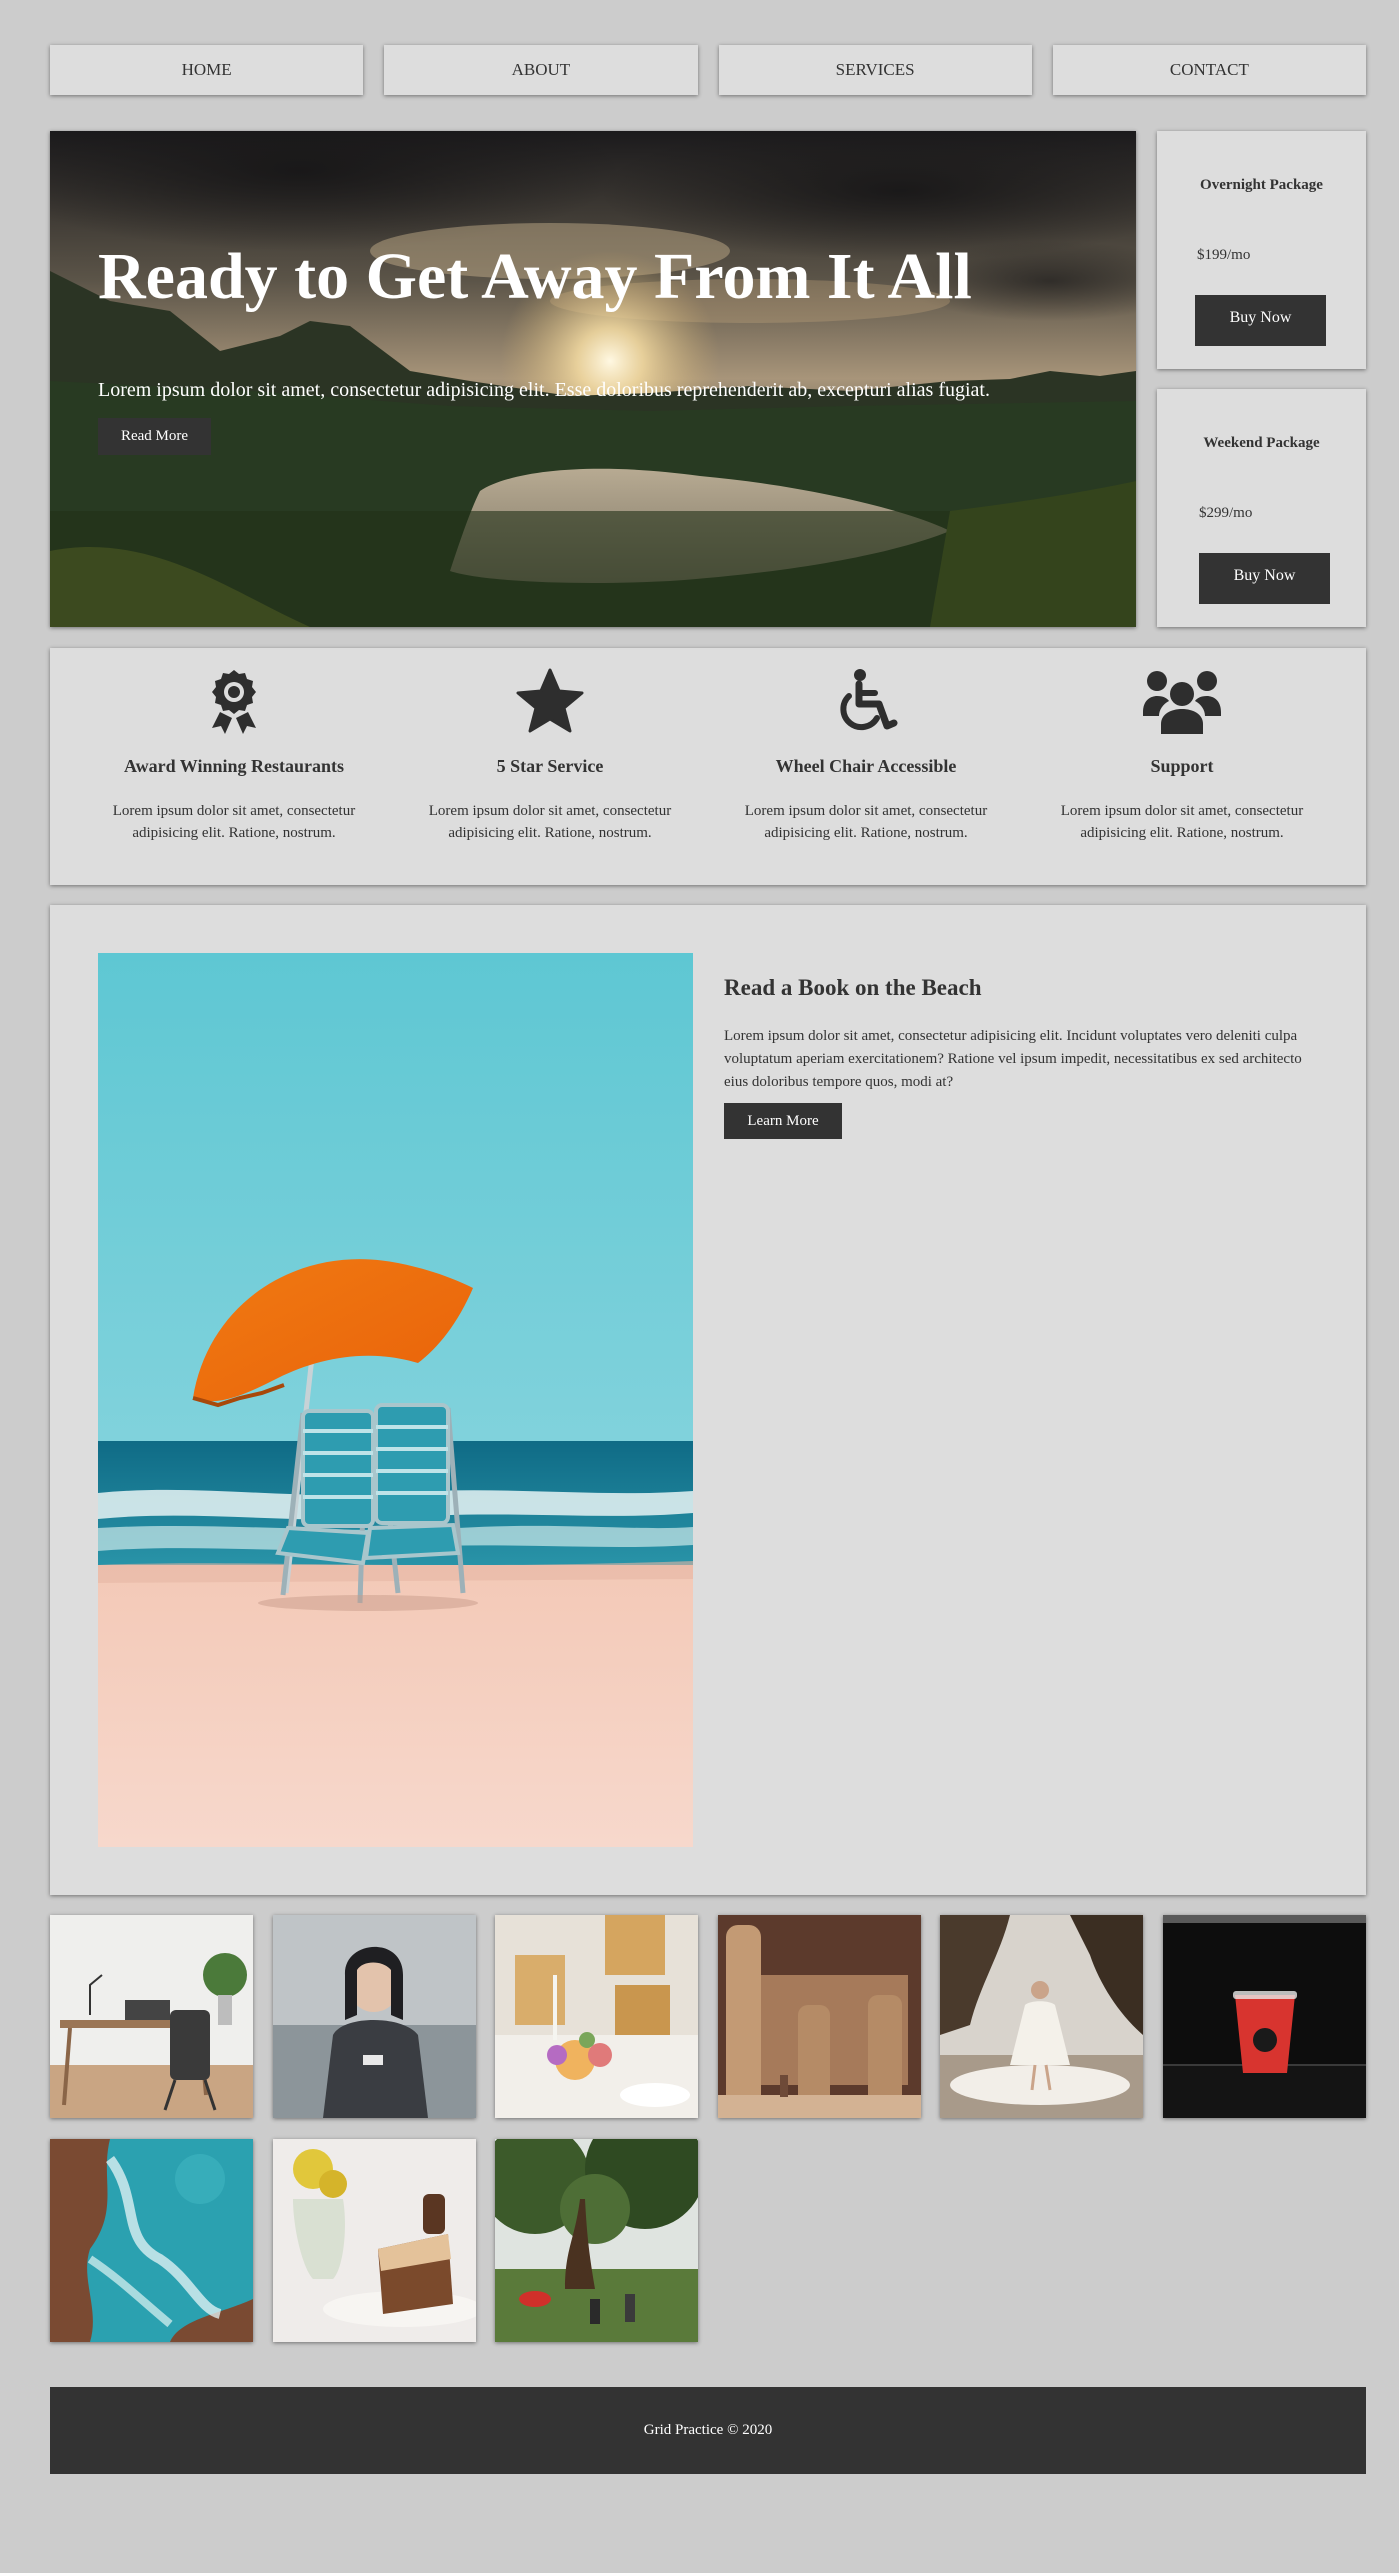 This screenshot has height=2573, width=1399. I want to click on forest-picnic-photo, so click(597, 2240).